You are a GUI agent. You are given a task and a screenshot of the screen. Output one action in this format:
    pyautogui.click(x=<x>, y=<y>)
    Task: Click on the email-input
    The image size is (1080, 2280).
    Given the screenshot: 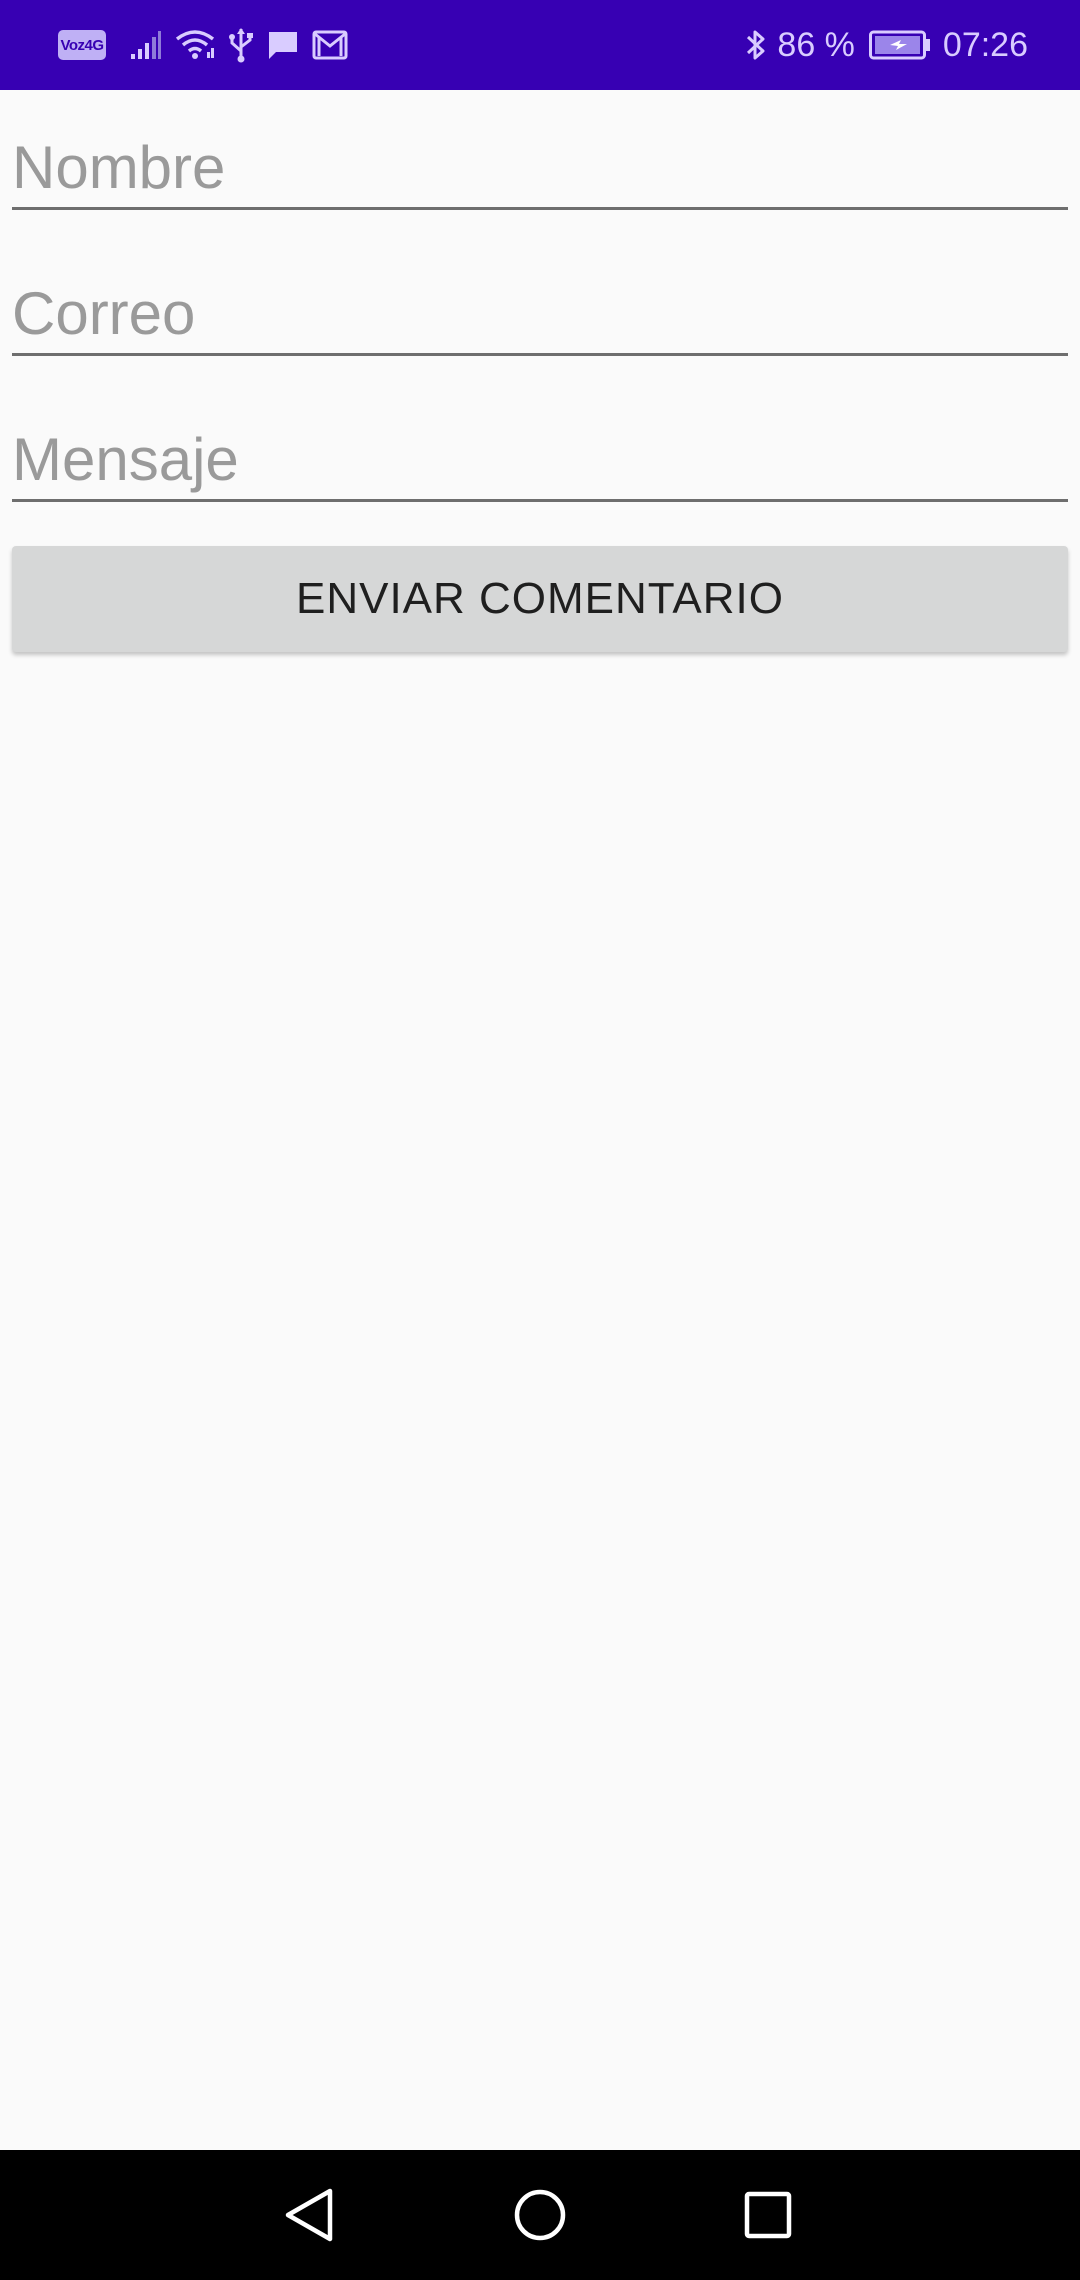 What is the action you would take?
    pyautogui.click(x=540, y=296)
    